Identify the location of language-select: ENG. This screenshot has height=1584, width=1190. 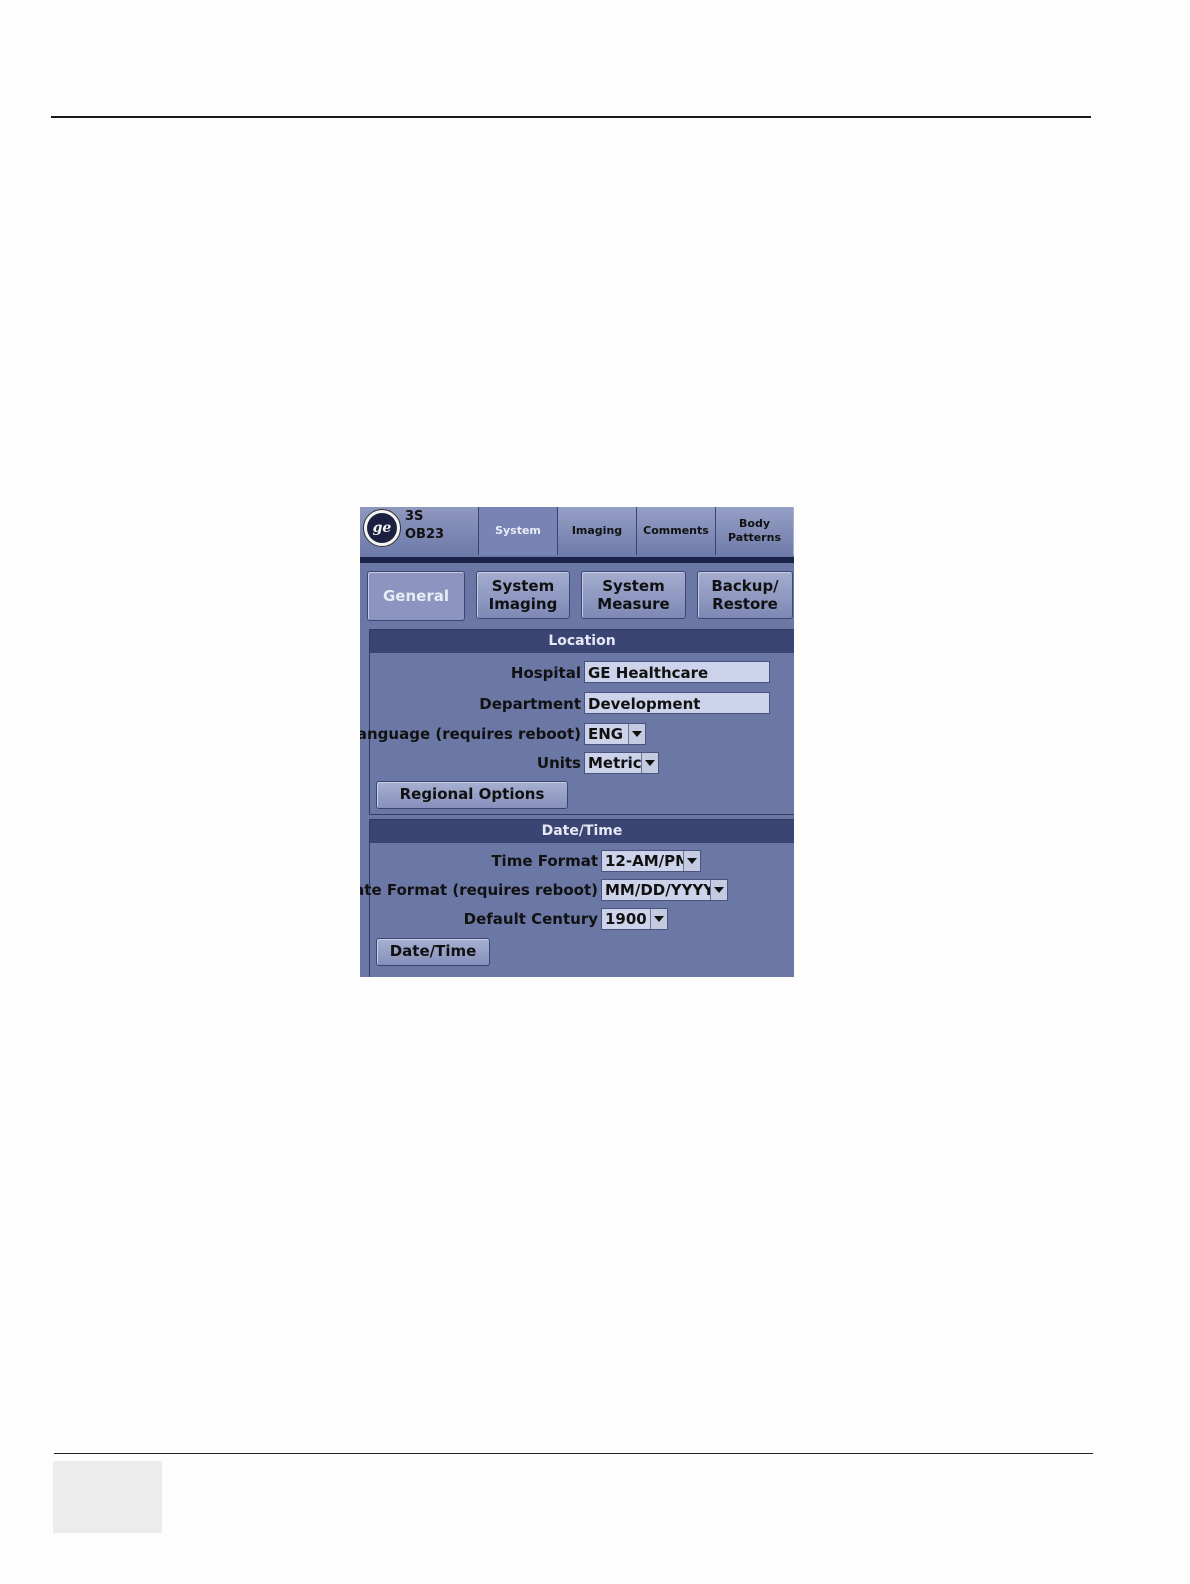
(615, 734).